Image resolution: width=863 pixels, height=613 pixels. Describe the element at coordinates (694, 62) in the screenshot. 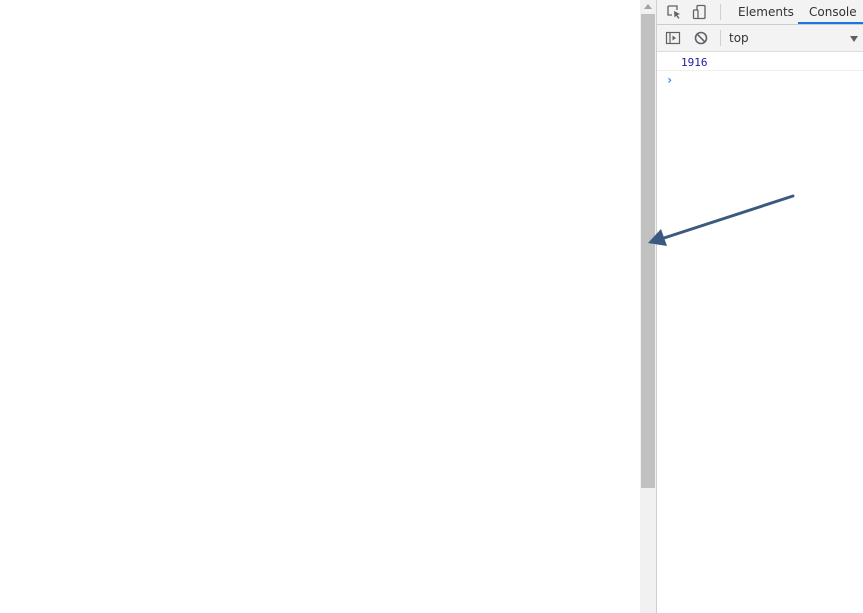

I see `console-output-value: 1916` at that location.